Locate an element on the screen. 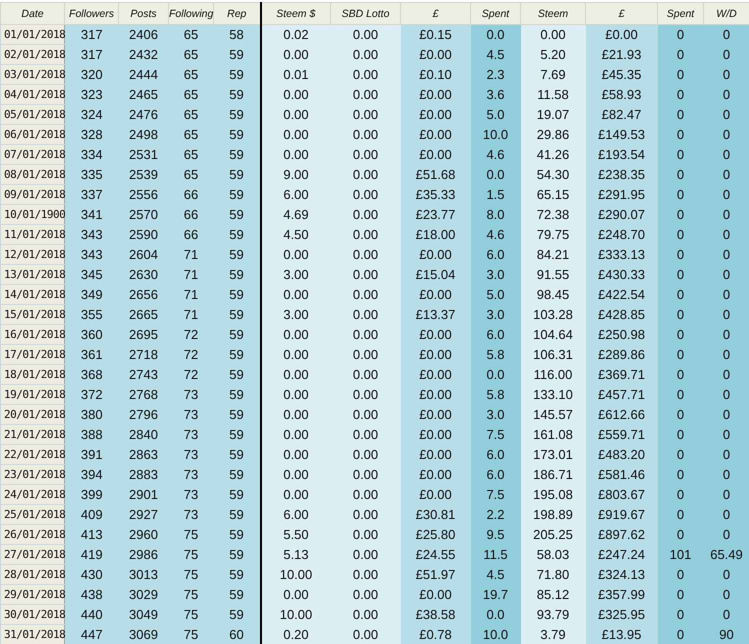  table-cell: 2901 is located at coordinates (143, 494).